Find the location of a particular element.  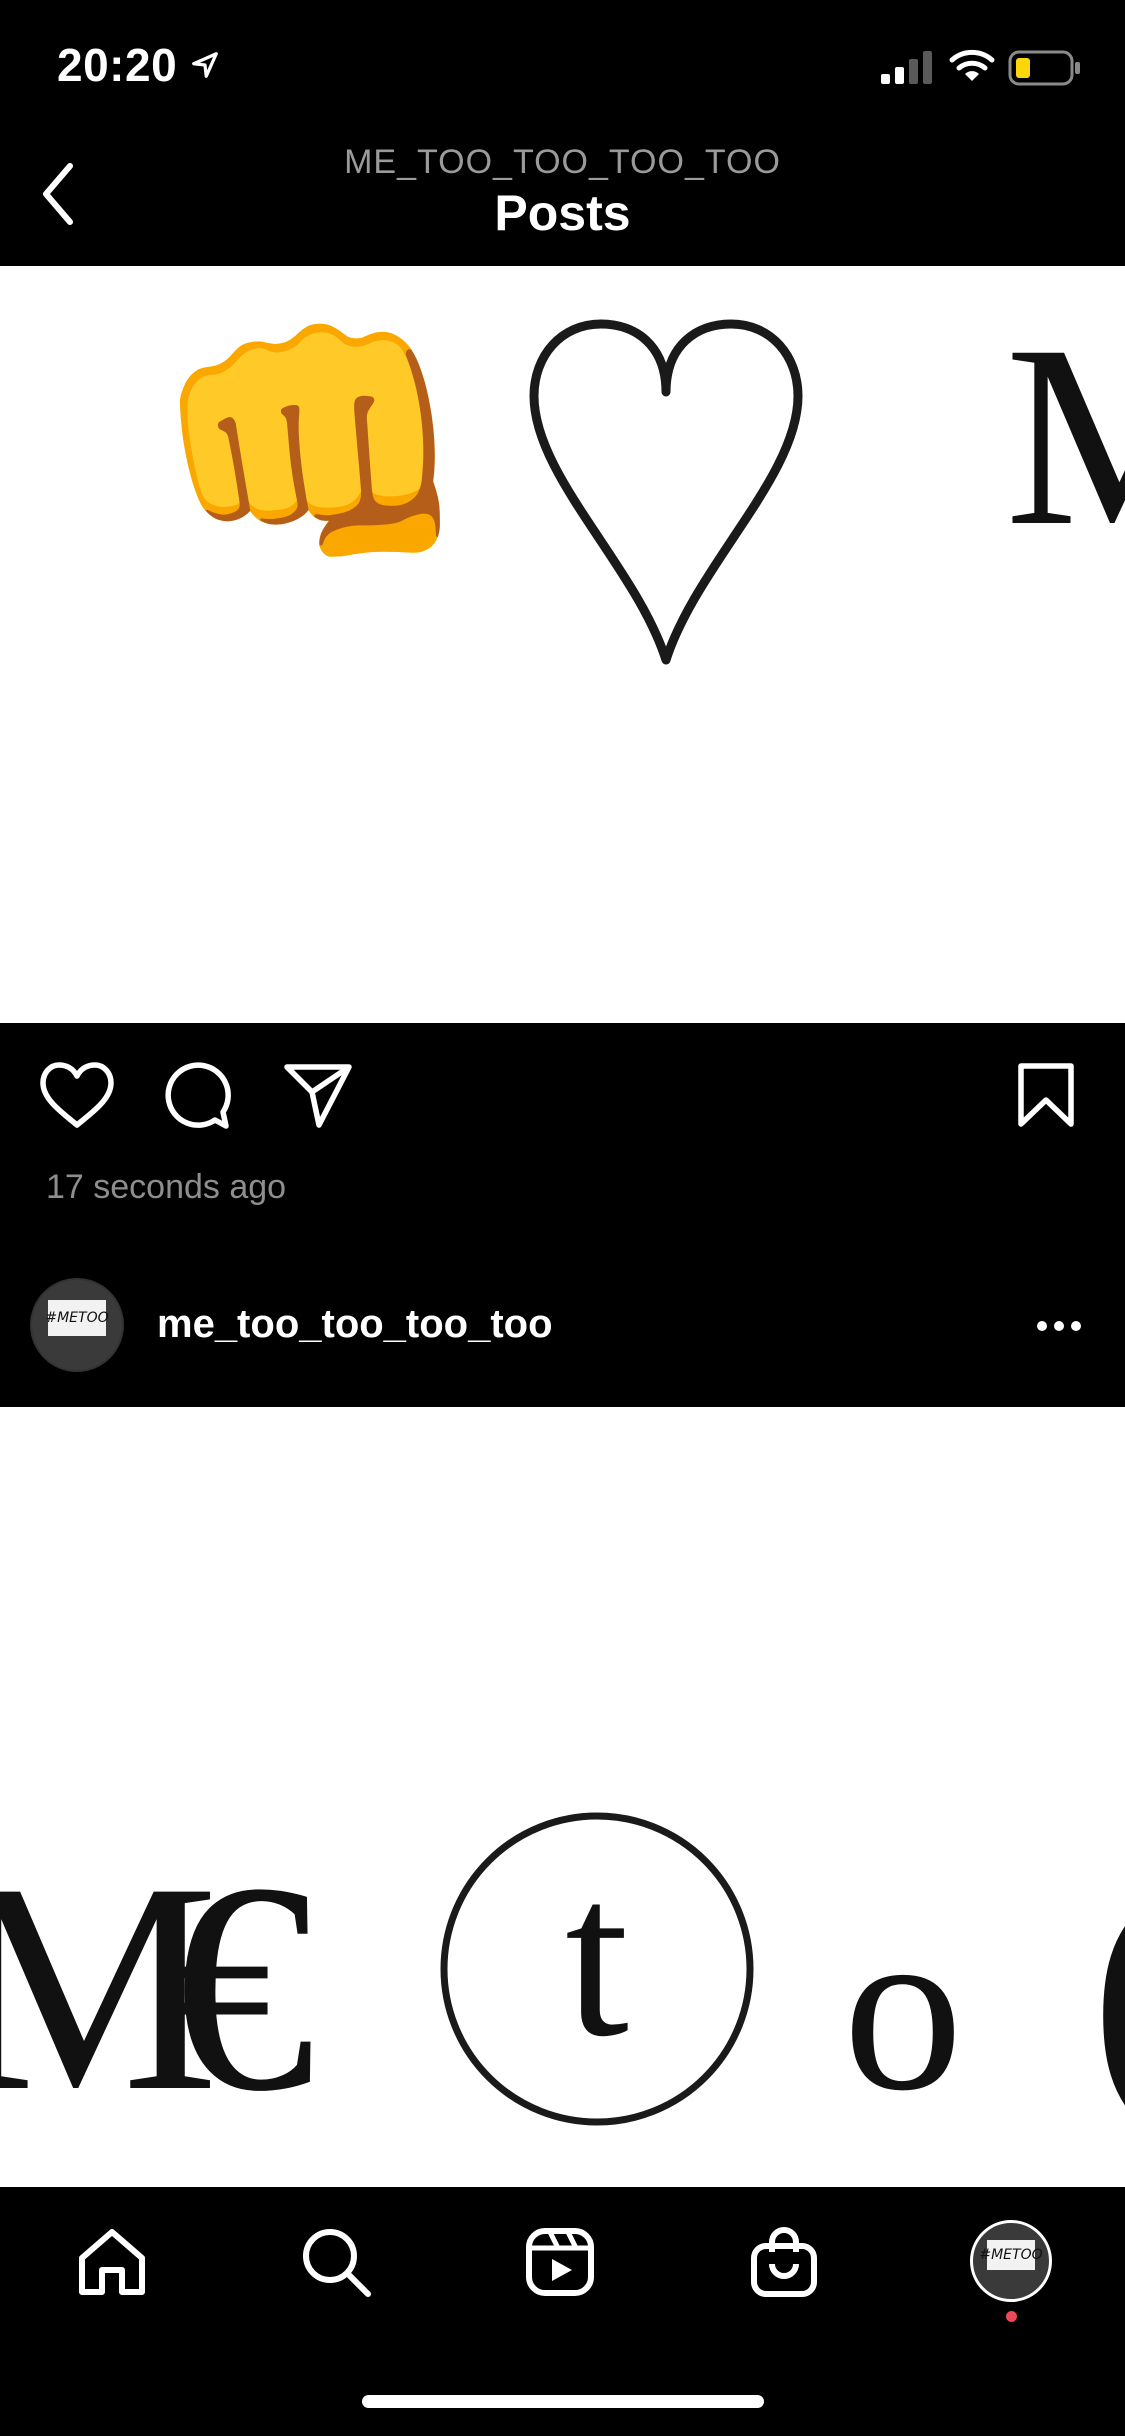

post-author-avatar: #METOO is located at coordinates (77, 1325).